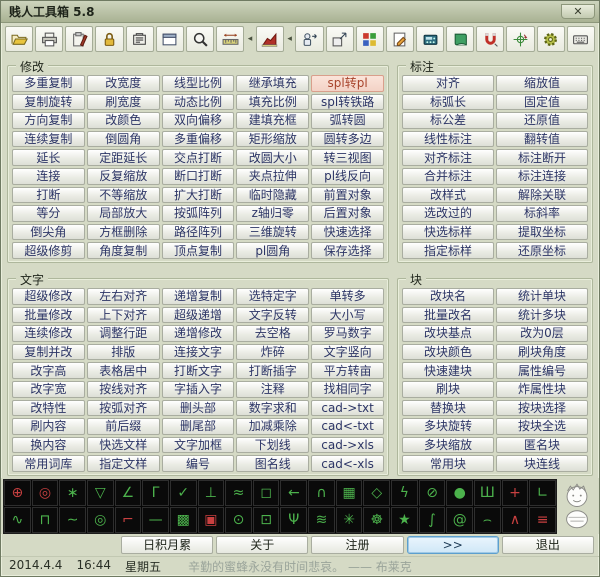  What do you see at coordinates (515, 492) in the screenshot?
I see `cross-icon: +` at bounding box center [515, 492].